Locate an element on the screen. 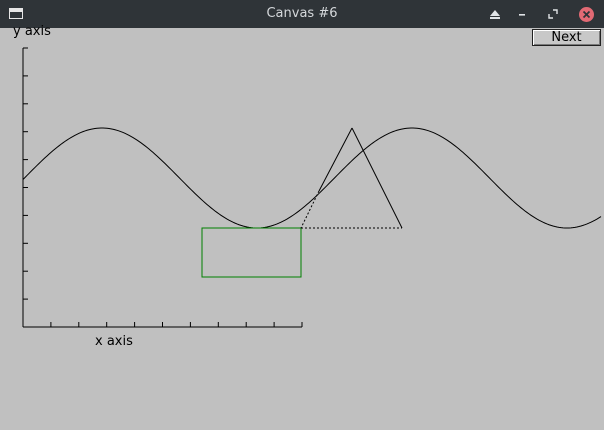 Image resolution: width=604 pixels, height=430 pixels. next-button: Next is located at coordinates (566, 37).